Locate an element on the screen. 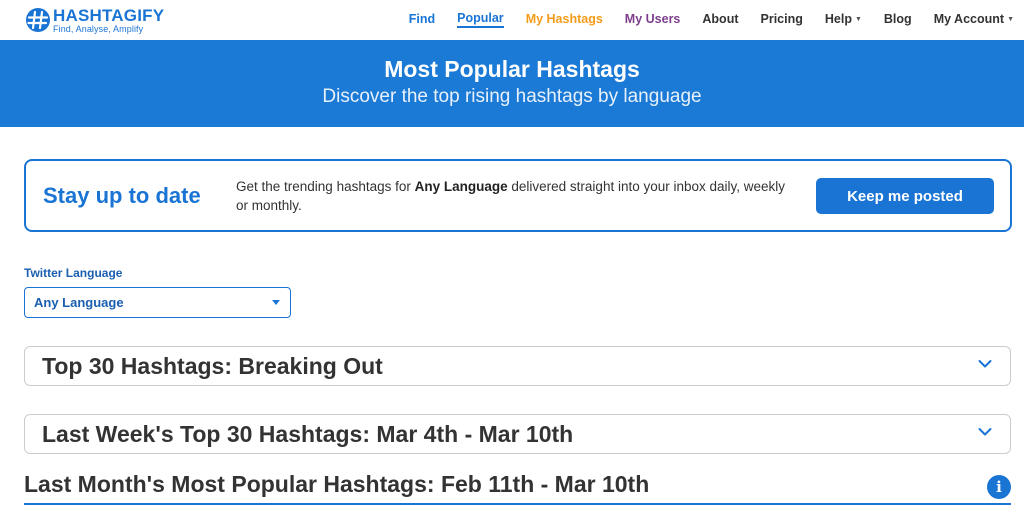 This screenshot has height=514, width=1024. nav-my-account: My Account ▼ is located at coordinates (974, 19).